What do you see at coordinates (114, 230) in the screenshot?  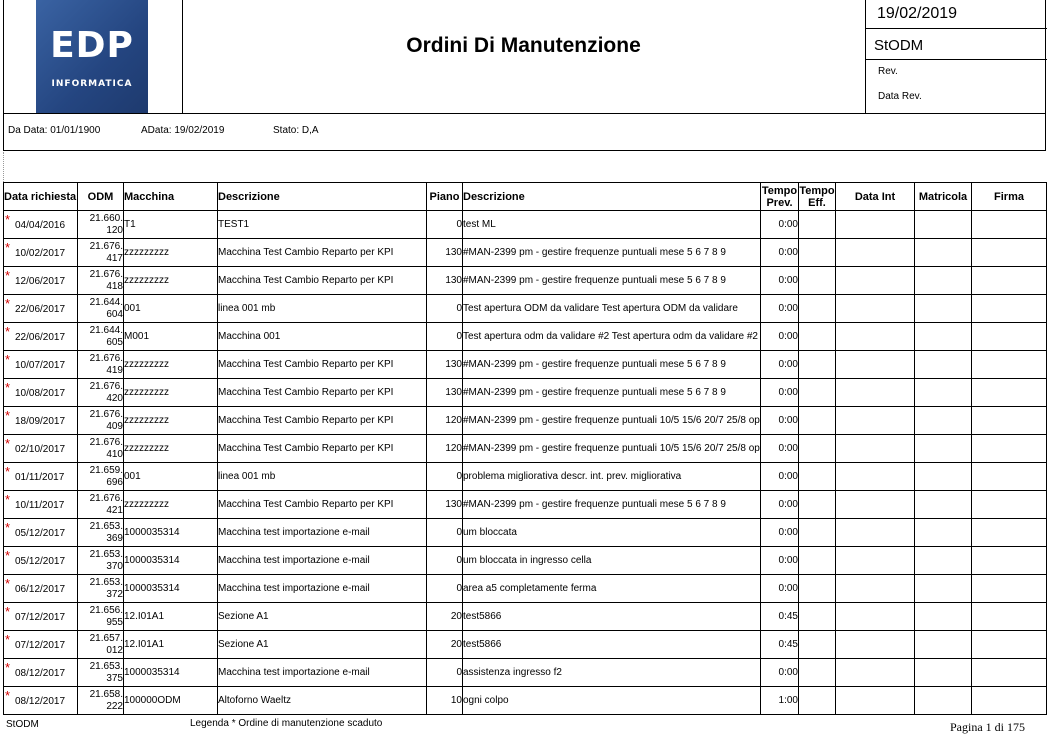 I see `cell-odm-line2: 120` at bounding box center [114, 230].